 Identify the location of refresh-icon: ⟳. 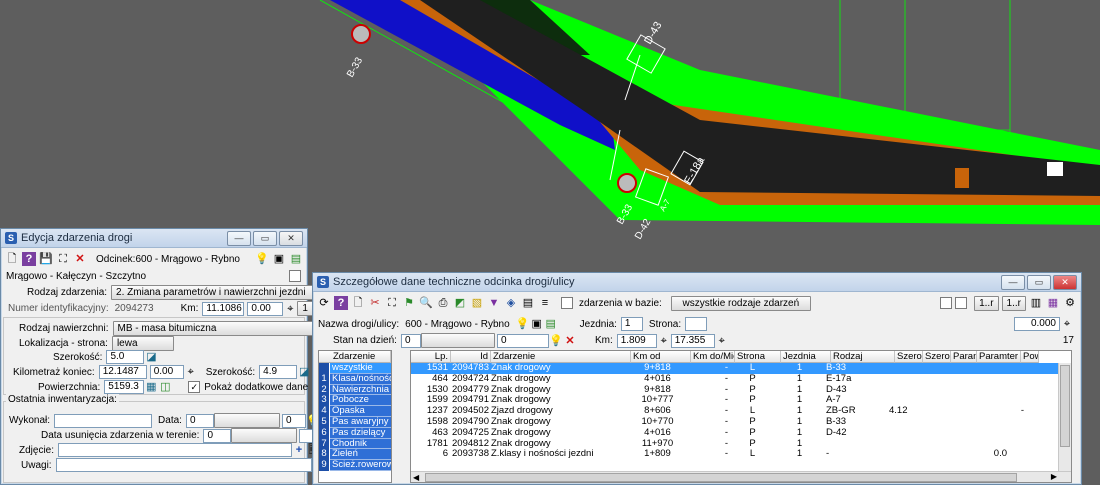
(324, 303).